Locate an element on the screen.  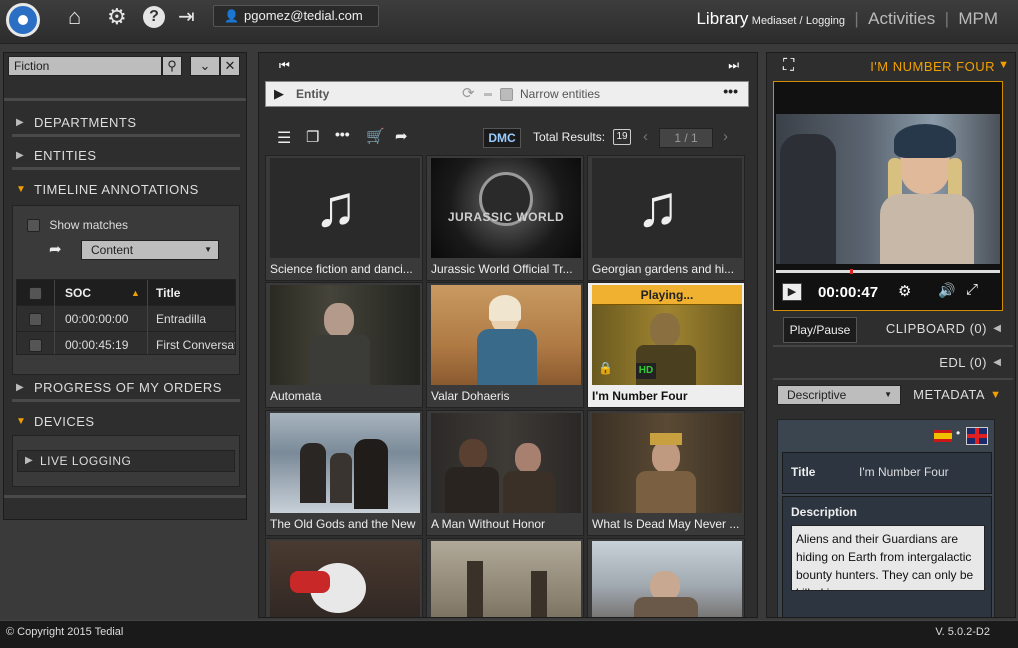
video-frame is located at coordinates (888, 189).